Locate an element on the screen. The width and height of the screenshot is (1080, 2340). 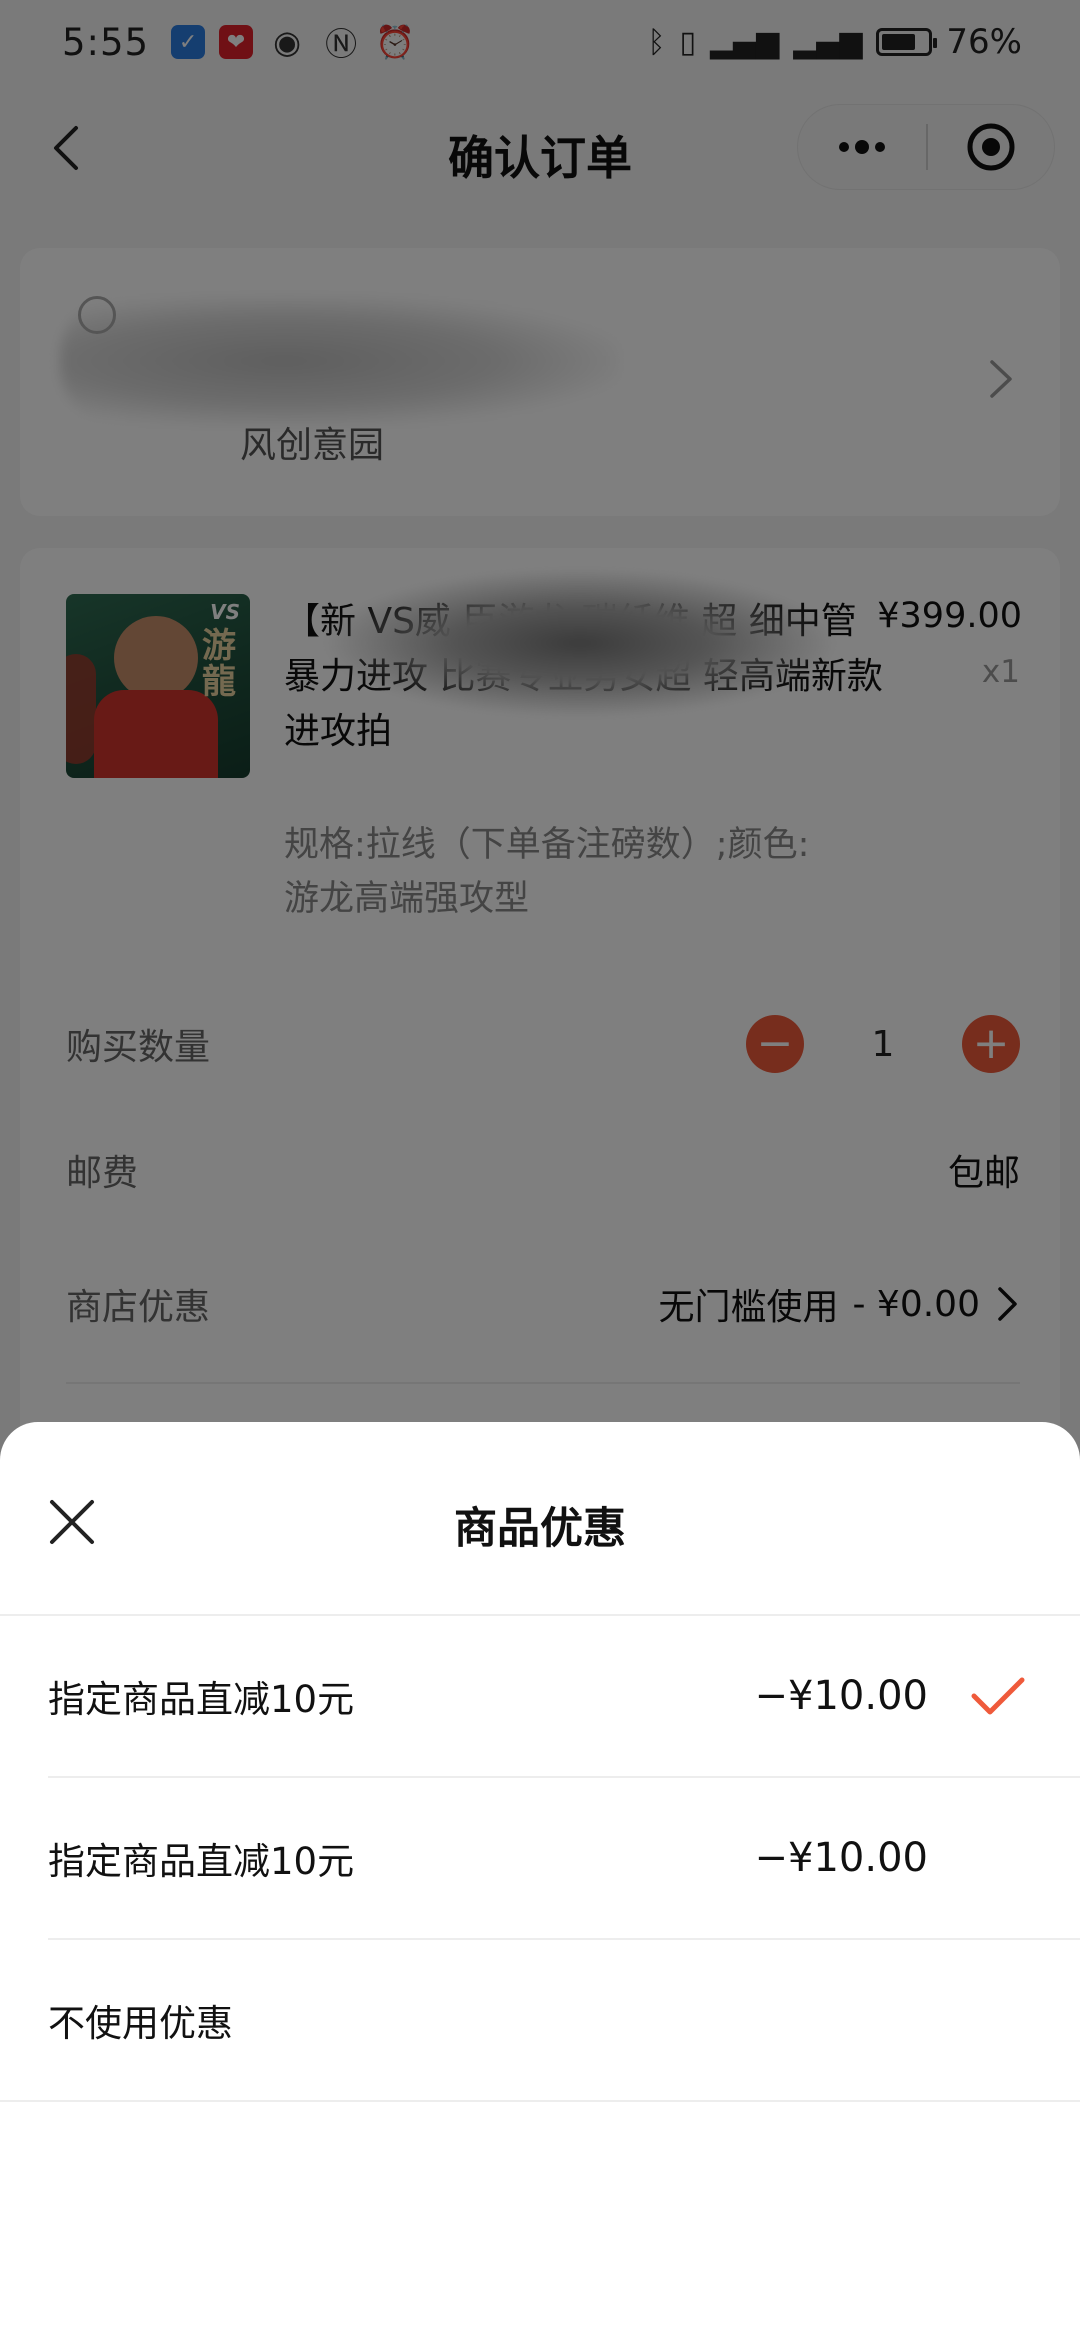
no-discount-option: 不使用优惠 is located at coordinates (540, 2021).